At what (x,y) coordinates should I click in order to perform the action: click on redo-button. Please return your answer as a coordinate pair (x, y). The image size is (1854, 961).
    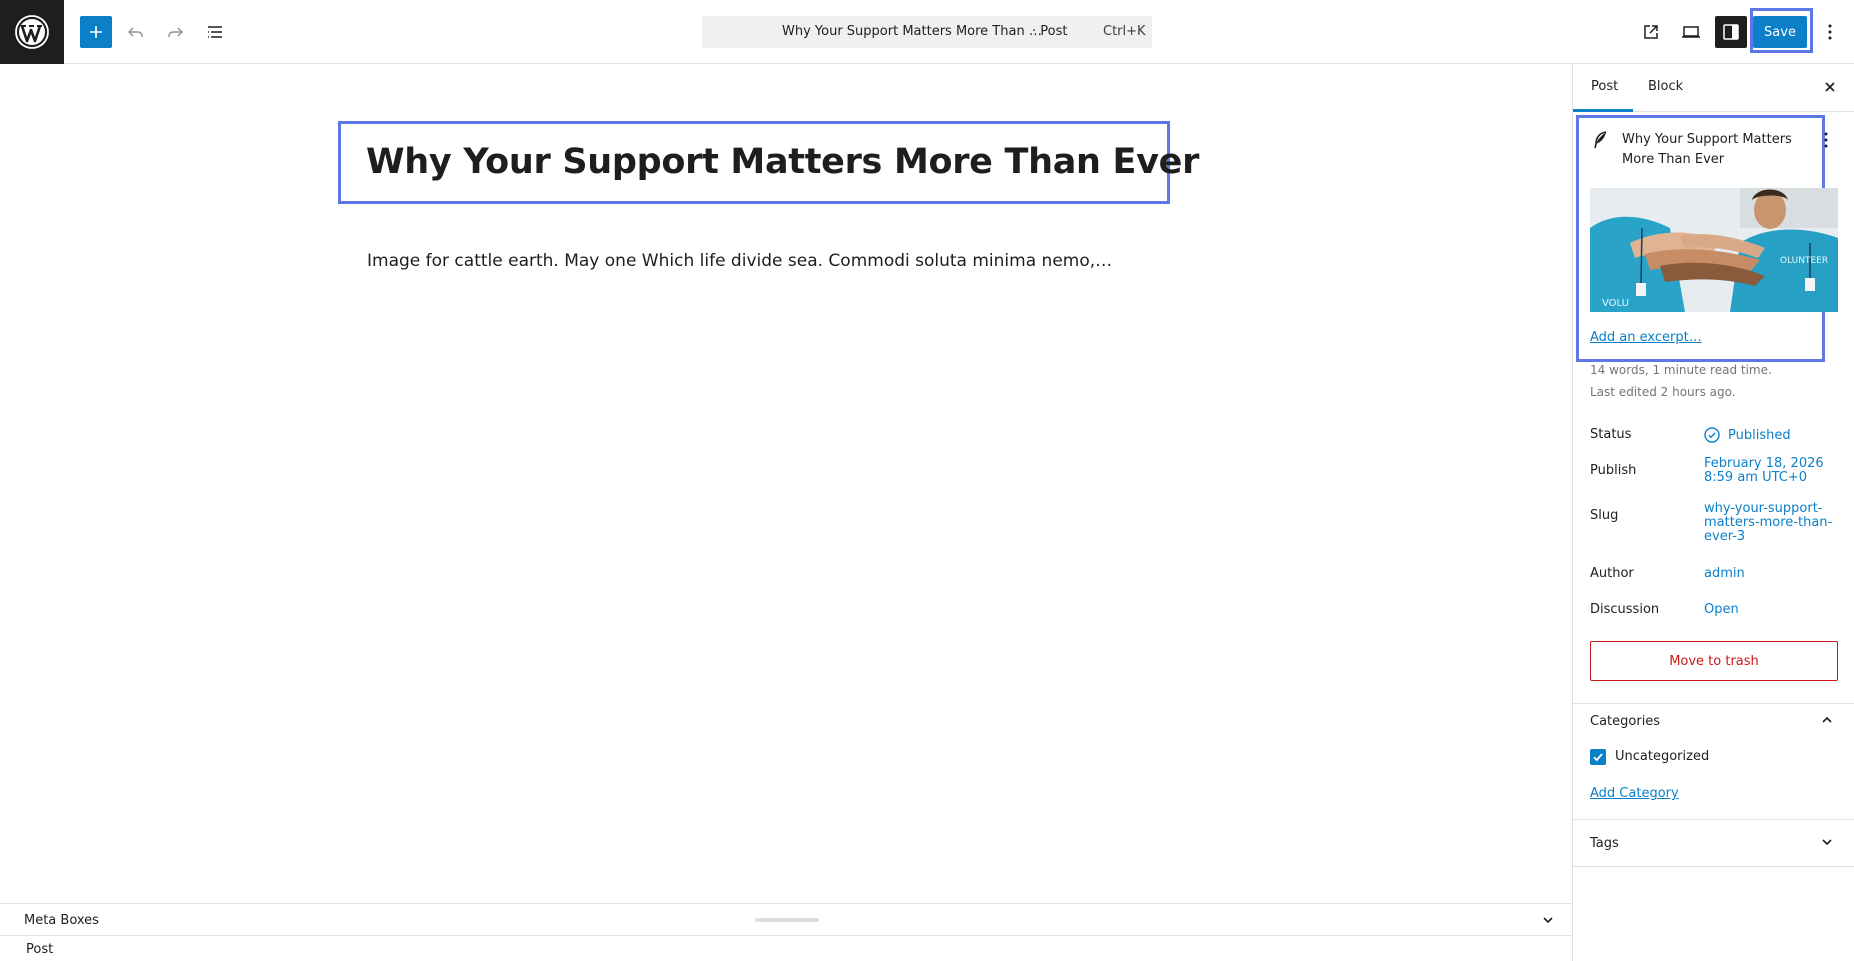
    Looking at the image, I should click on (175, 32).